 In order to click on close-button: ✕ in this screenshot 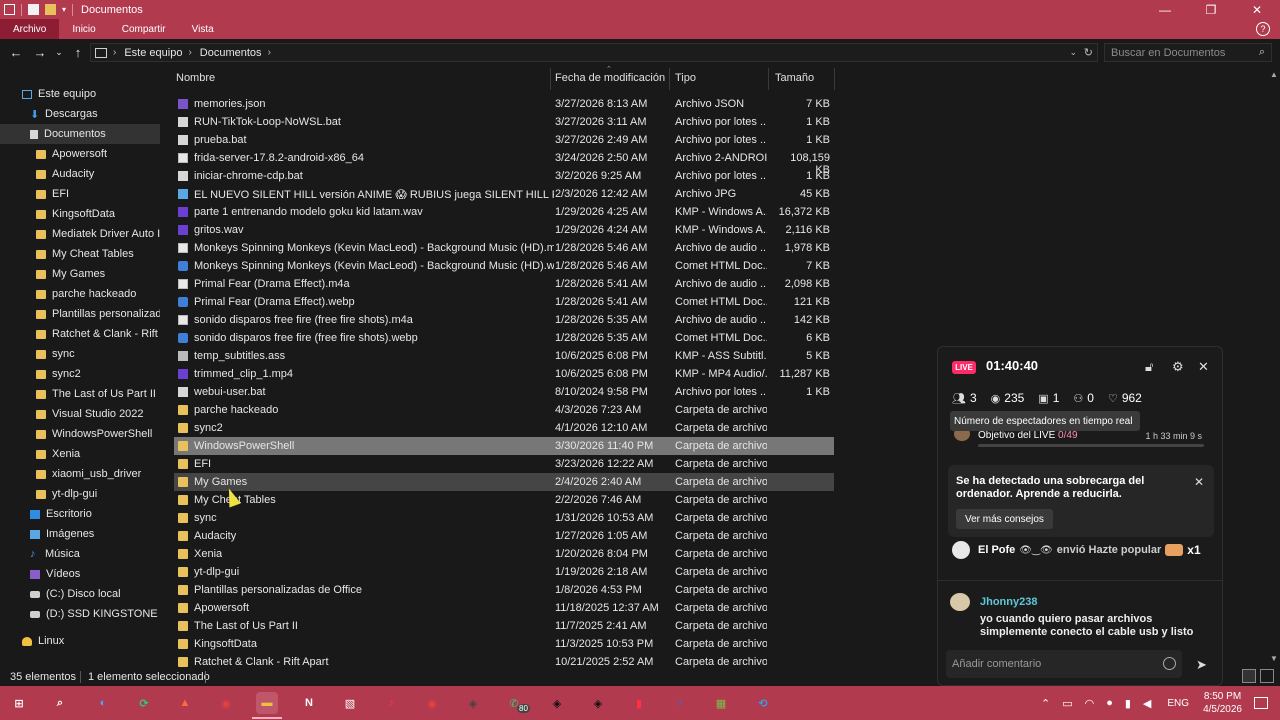, I will do `click(1257, 9)`.